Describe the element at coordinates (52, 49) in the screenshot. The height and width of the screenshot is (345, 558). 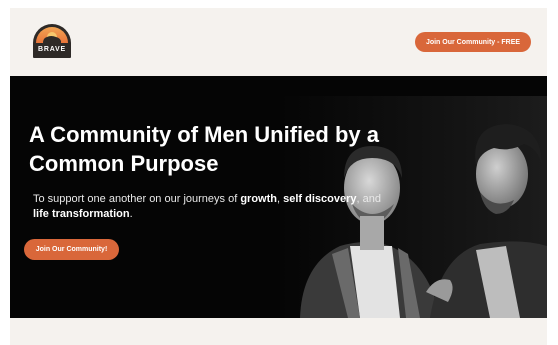
I see `logo-text: BRAVE` at that location.